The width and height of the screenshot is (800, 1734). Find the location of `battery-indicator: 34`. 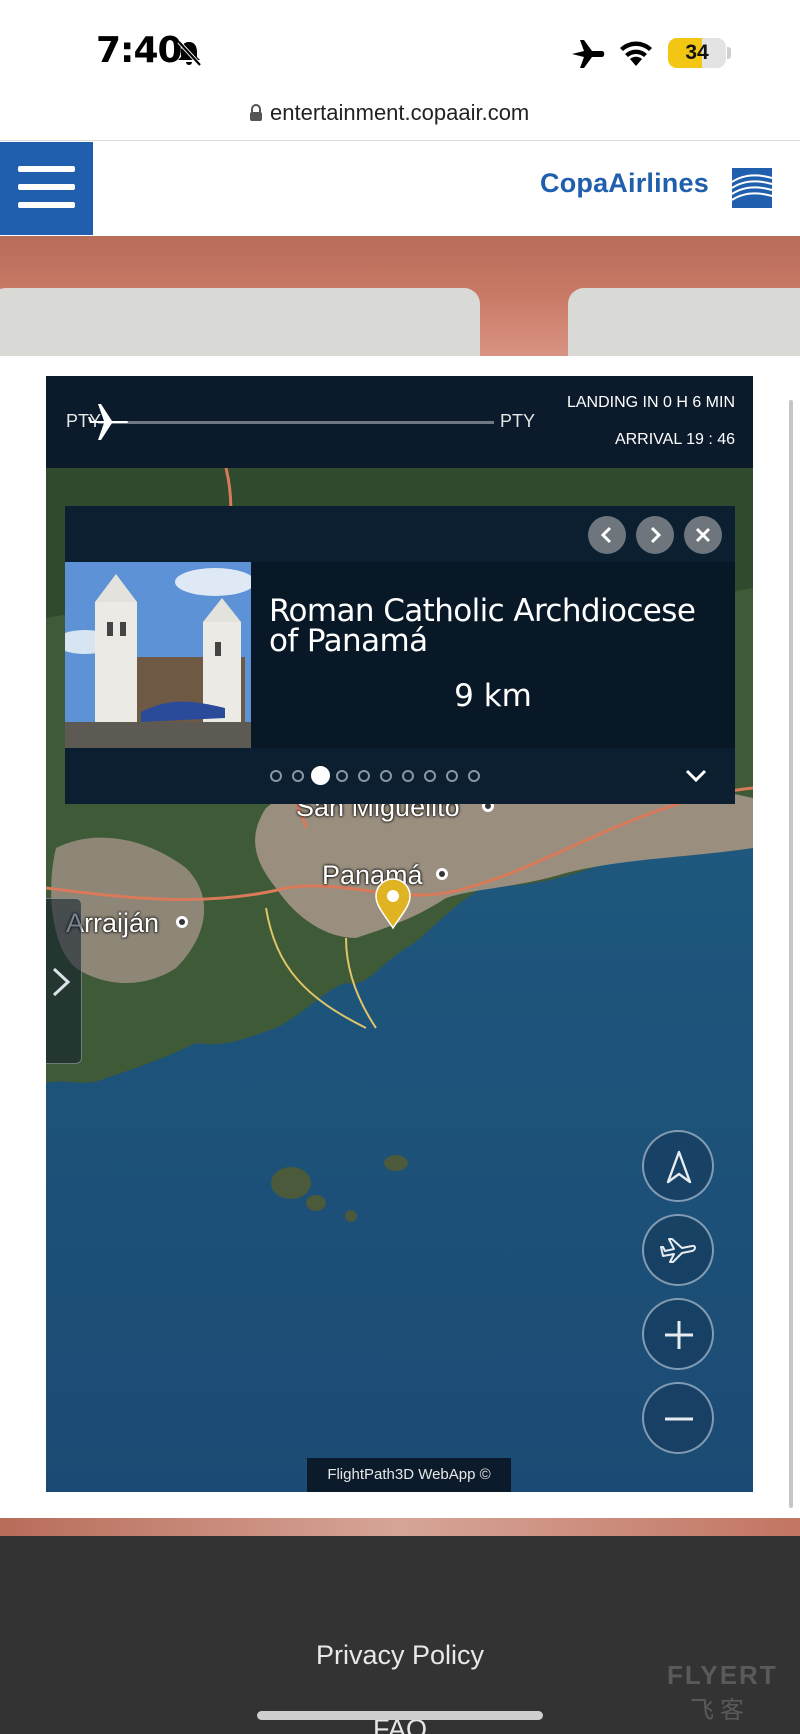

battery-indicator: 34 is located at coordinates (697, 53).